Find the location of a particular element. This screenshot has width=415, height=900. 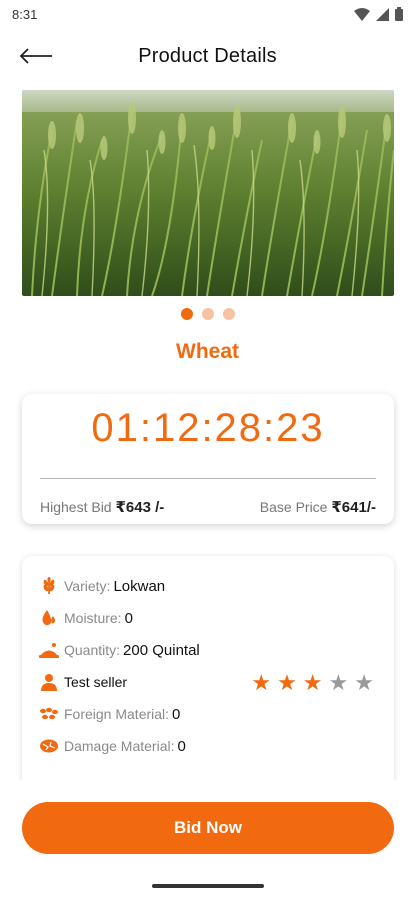

seller-row: Test seller is located at coordinates (83, 682).